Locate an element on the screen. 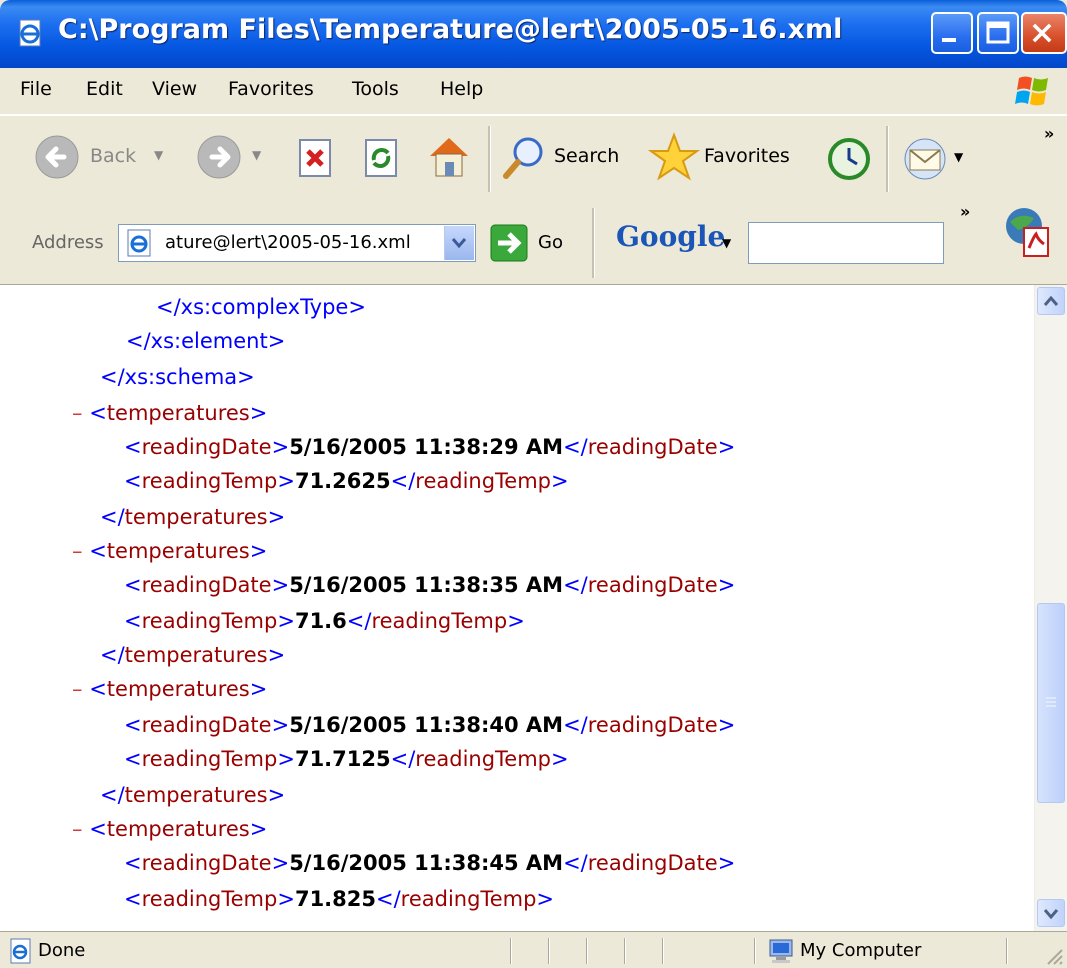 The image size is (1067, 968). refresh-icon is located at coordinates (382, 158).